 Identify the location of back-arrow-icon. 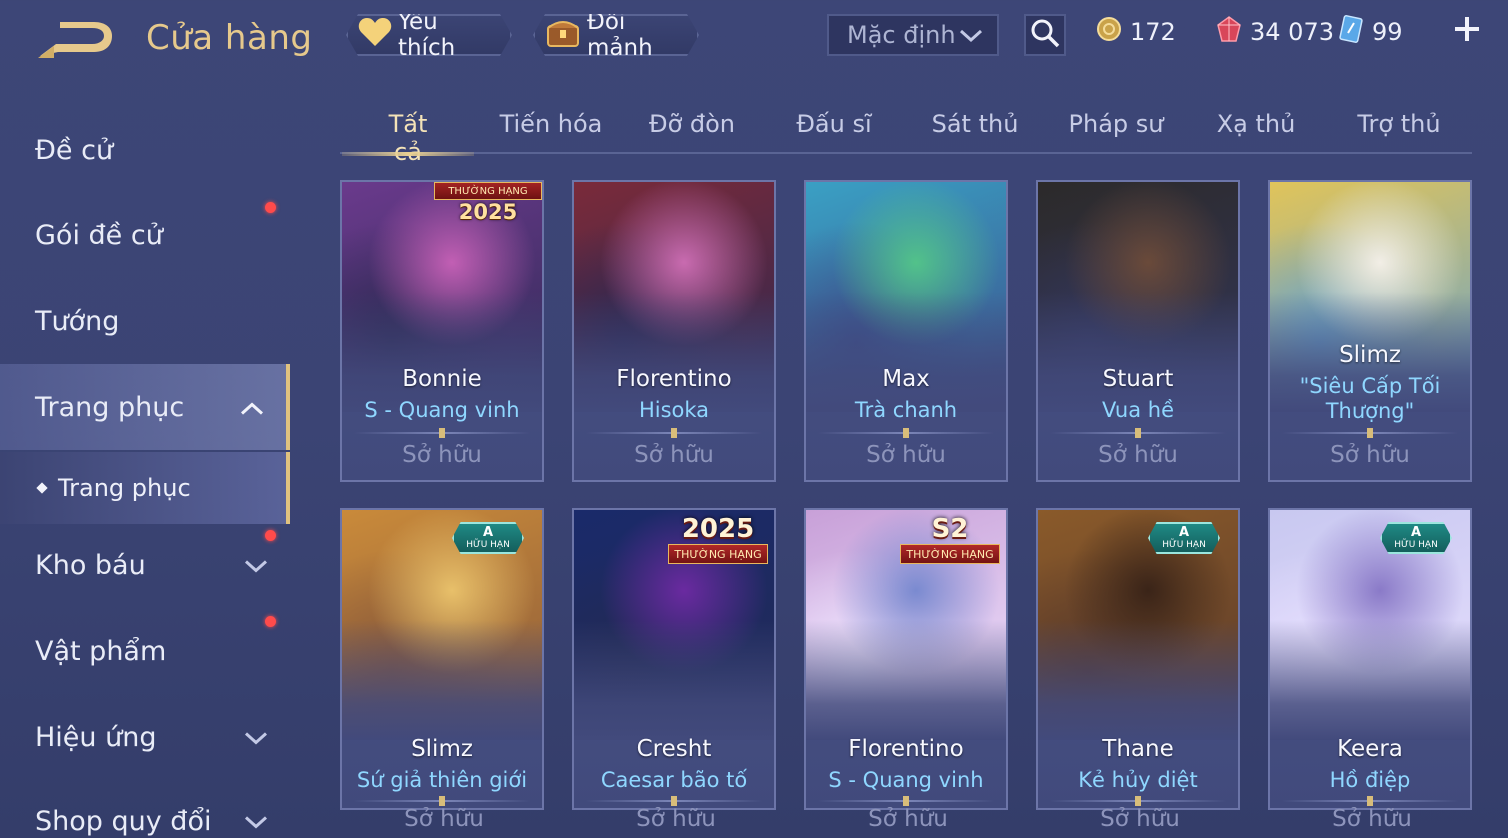
(75, 40).